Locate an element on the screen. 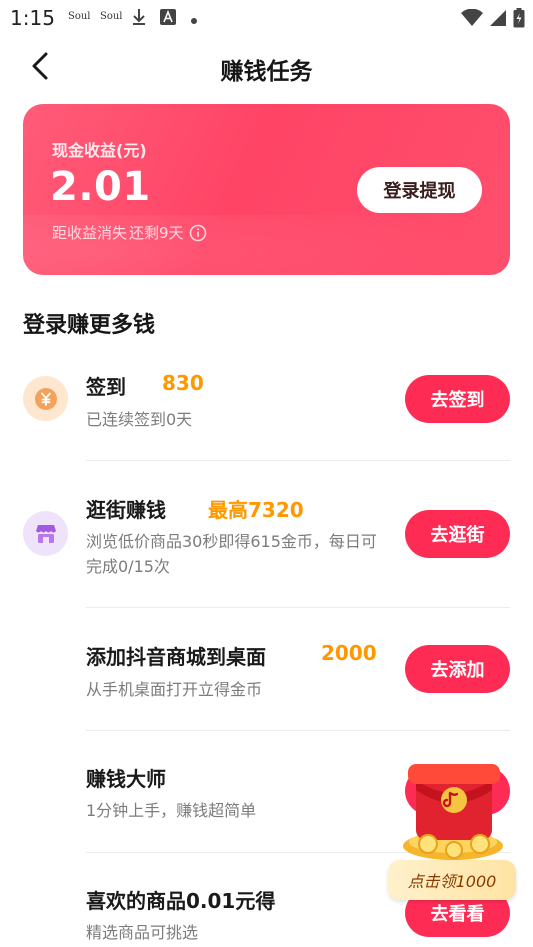 This screenshot has width=533, height=947. task-name: 赚钱大师 is located at coordinates (126, 779).